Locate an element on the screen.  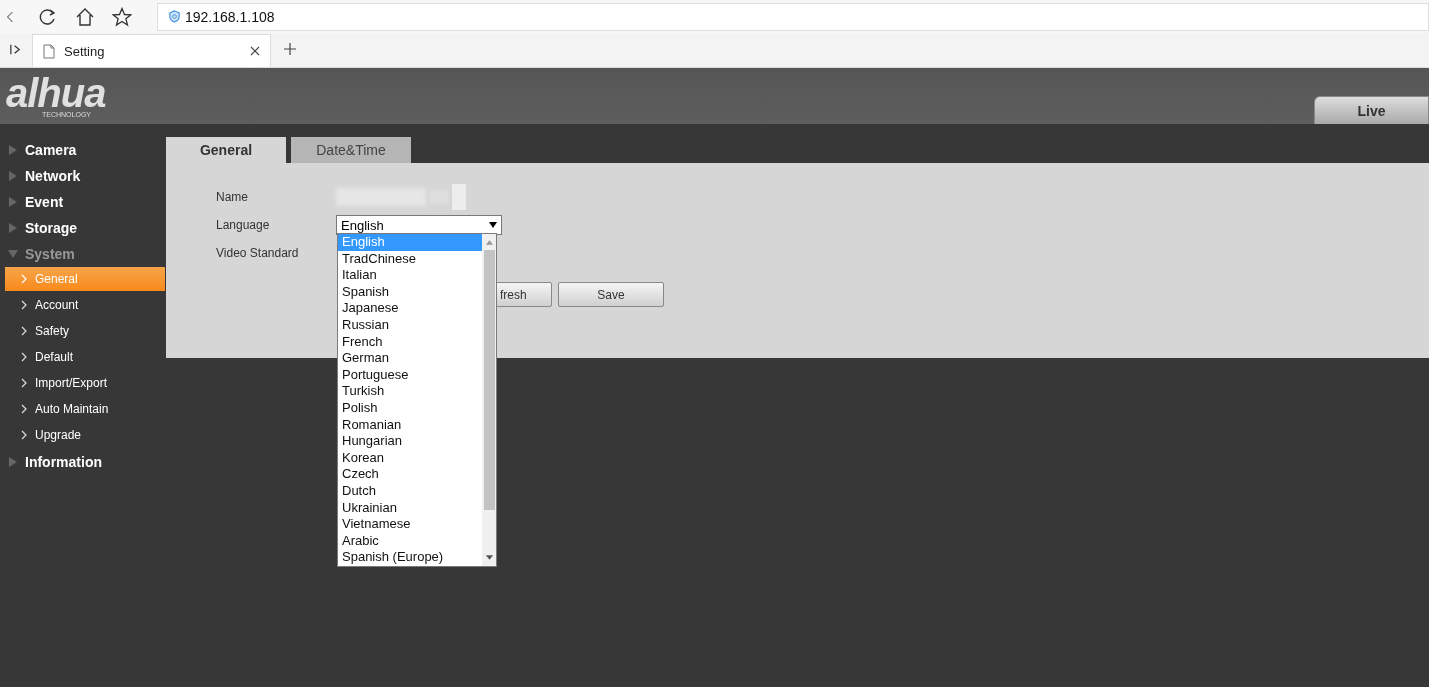
scrollbar is located at coordinates (489, 400).